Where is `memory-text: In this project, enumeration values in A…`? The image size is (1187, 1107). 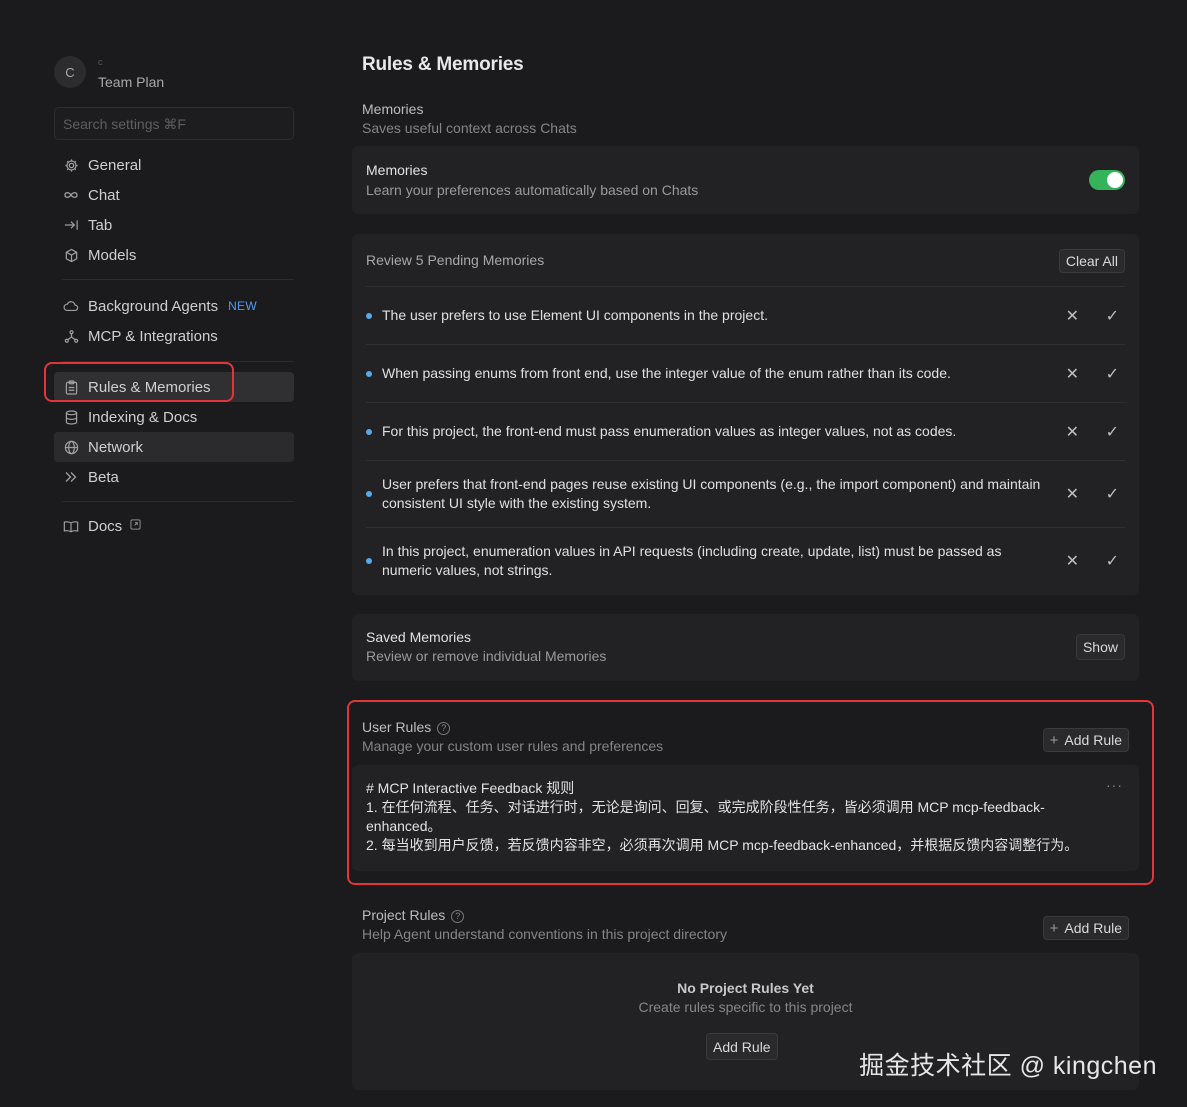
memory-text: In this project, enumeration values in A… is located at coordinates (692, 560).